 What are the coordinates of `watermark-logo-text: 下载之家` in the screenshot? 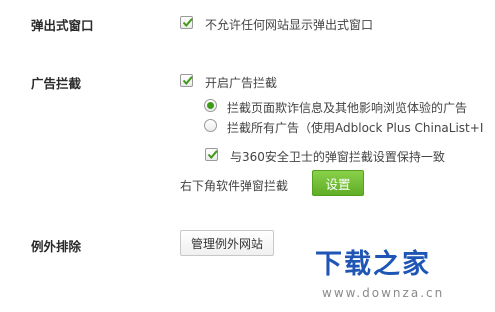 It's located at (373, 264).